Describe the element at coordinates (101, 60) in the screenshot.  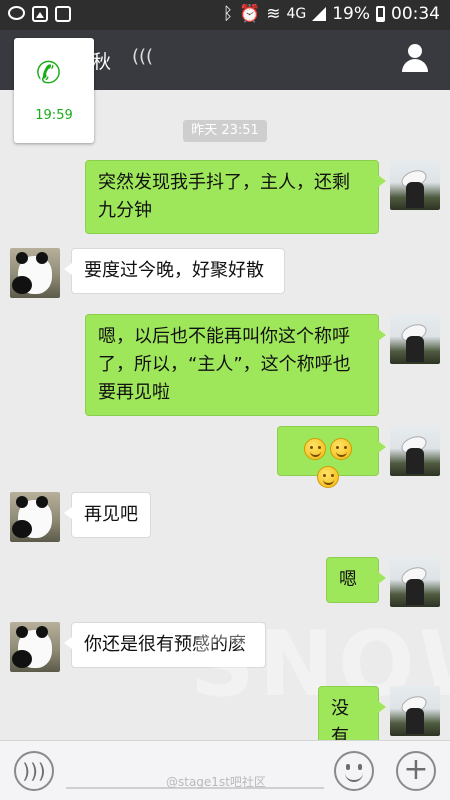
I see `chat-title: 秋` at that location.